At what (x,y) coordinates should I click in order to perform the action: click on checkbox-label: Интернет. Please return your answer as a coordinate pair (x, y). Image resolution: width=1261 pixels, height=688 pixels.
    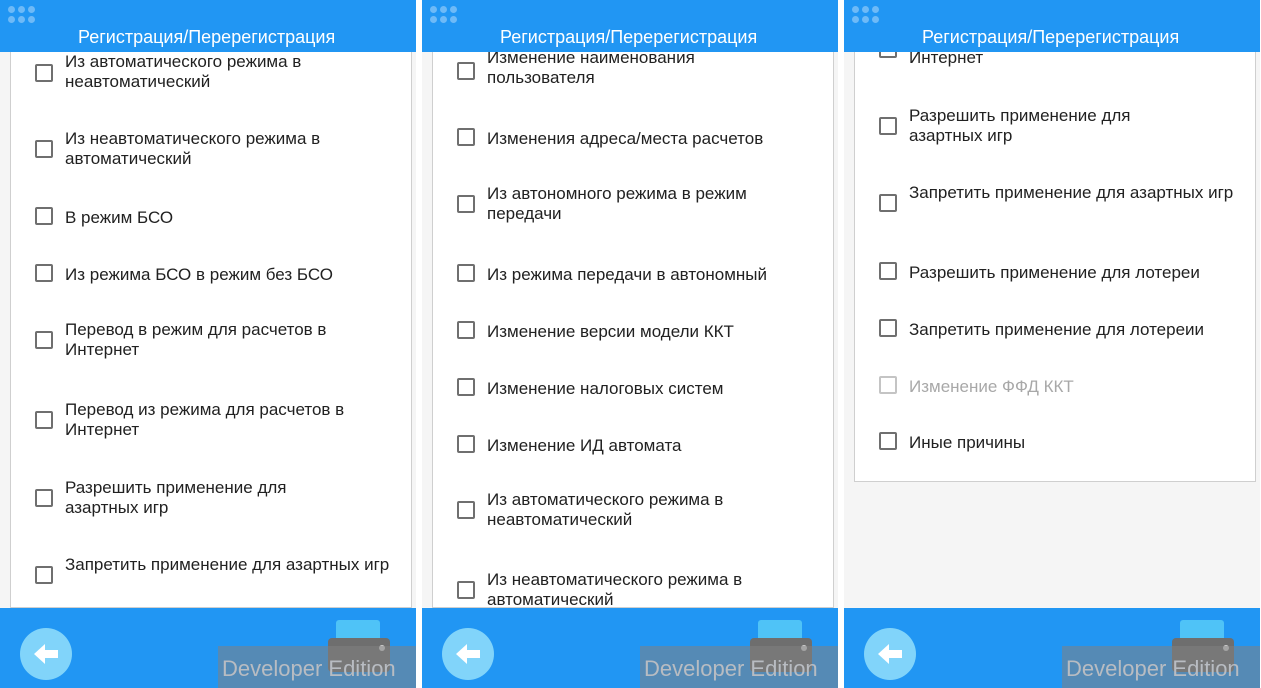
    Looking at the image, I should click on (1059, 60).